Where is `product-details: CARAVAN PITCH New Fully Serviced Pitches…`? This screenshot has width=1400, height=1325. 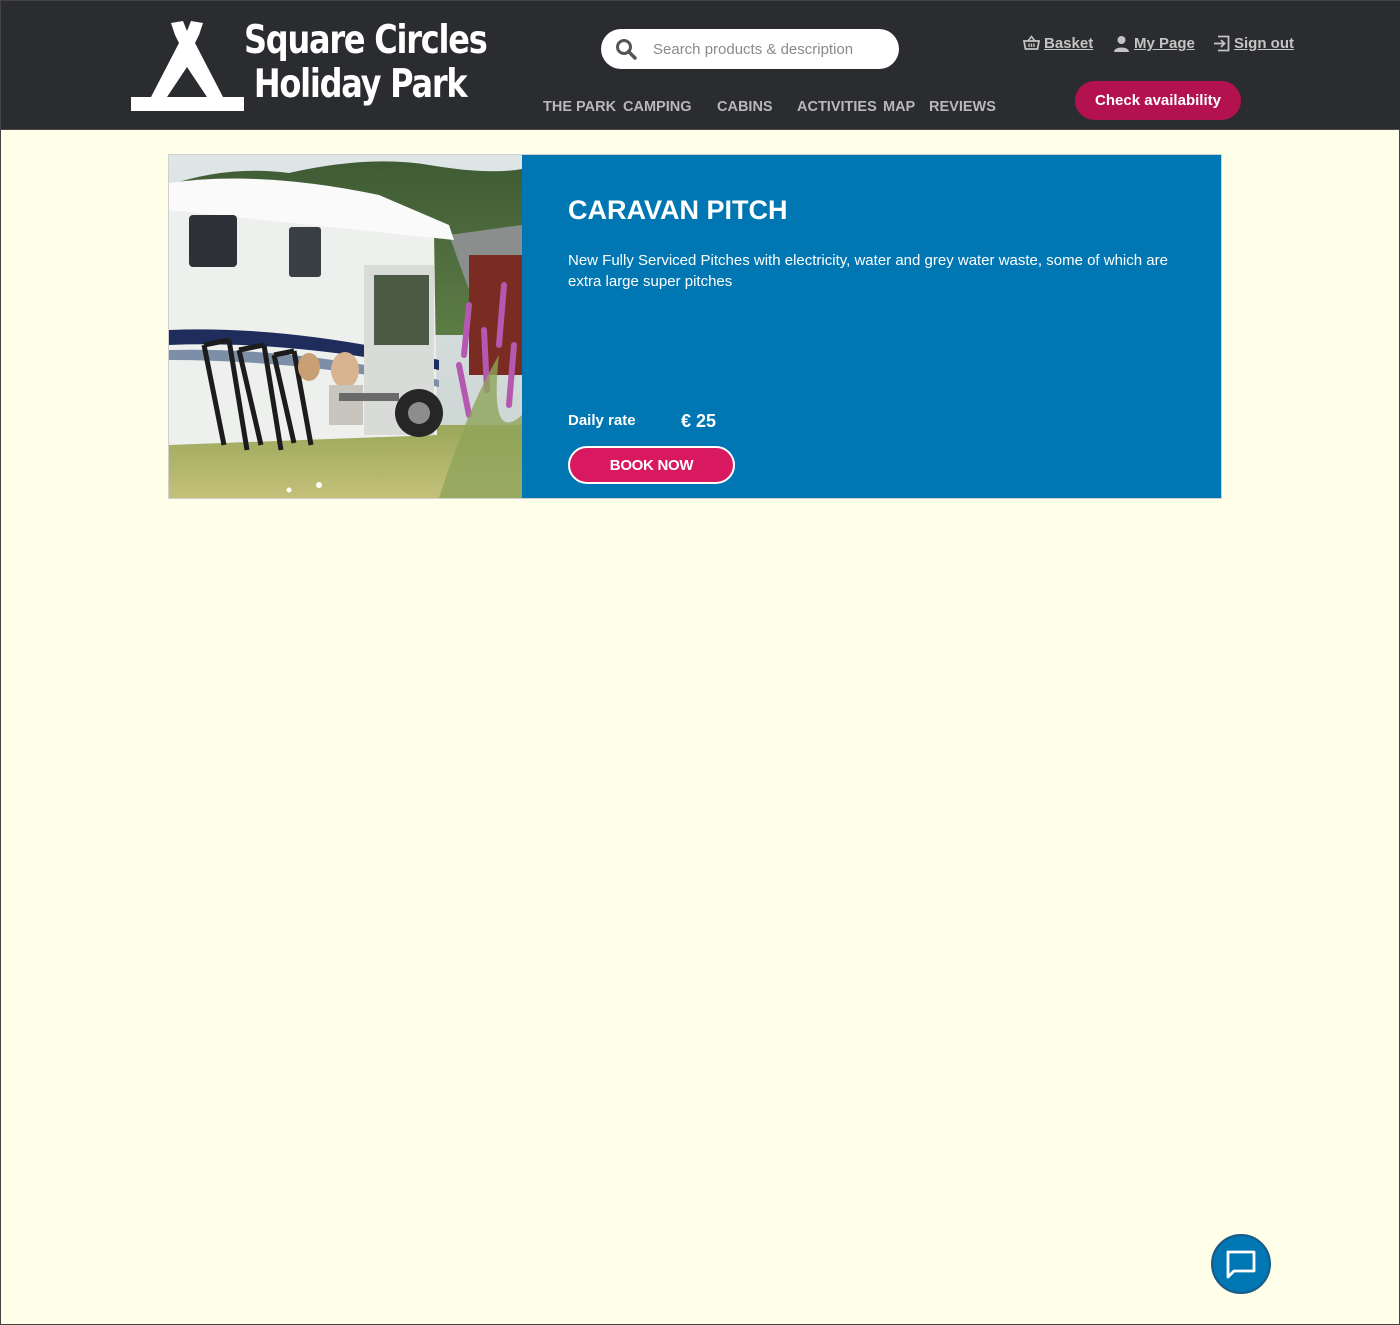 product-details: CARAVAN PITCH New Fully Serviced Pitches… is located at coordinates (871, 326).